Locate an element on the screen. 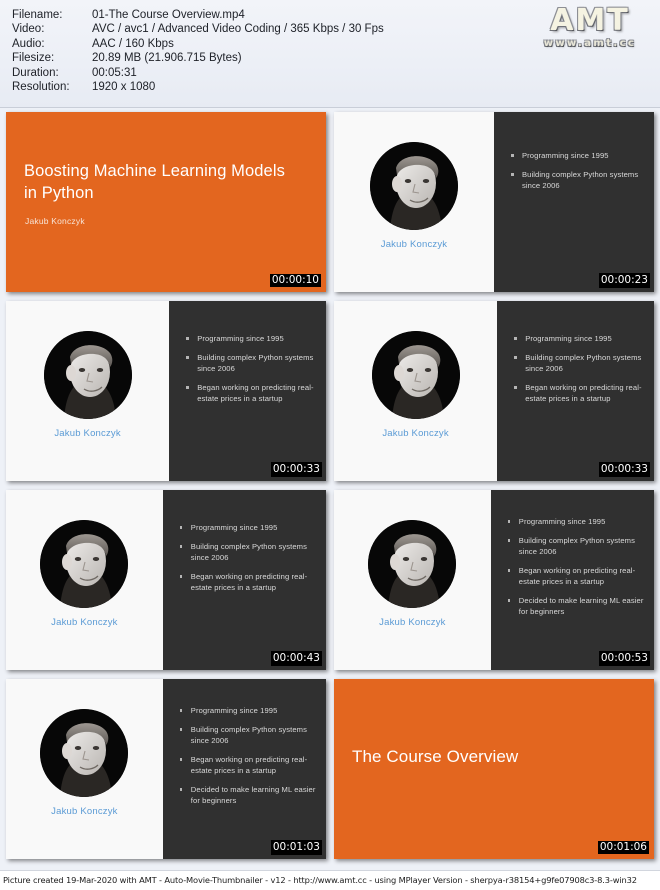 The width and height of the screenshot is (660, 890). metadata-row-filesize: Filesize: 20.89 MB (21.906.715 Bytes) is located at coordinates (198, 59).